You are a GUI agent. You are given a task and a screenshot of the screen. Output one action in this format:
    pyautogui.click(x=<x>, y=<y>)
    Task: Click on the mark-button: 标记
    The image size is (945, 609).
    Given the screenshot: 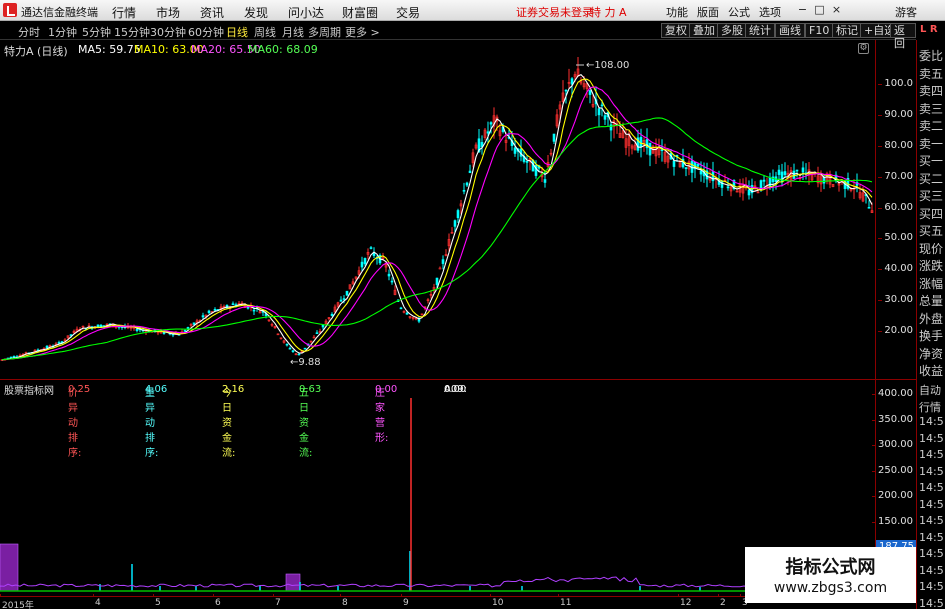 What is the action you would take?
    pyautogui.click(x=847, y=30)
    